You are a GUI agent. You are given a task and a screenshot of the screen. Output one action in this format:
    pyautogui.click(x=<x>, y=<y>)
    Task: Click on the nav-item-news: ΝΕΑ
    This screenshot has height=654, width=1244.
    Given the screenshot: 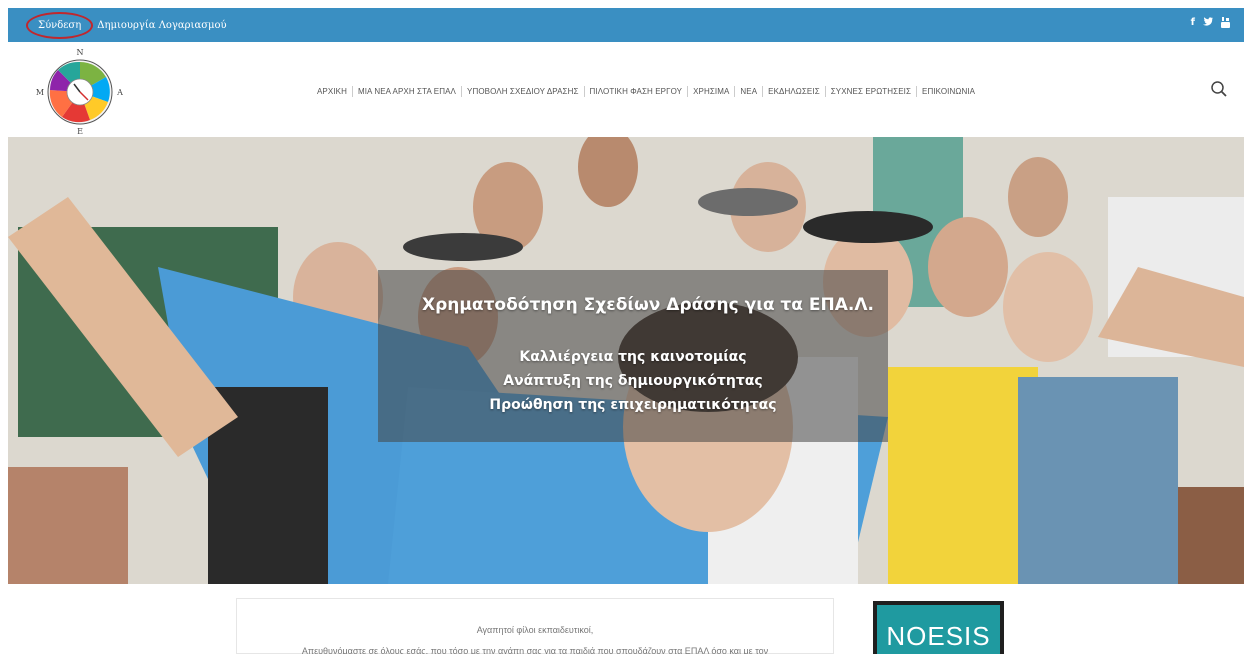 What is the action you would take?
    pyautogui.click(x=748, y=91)
    